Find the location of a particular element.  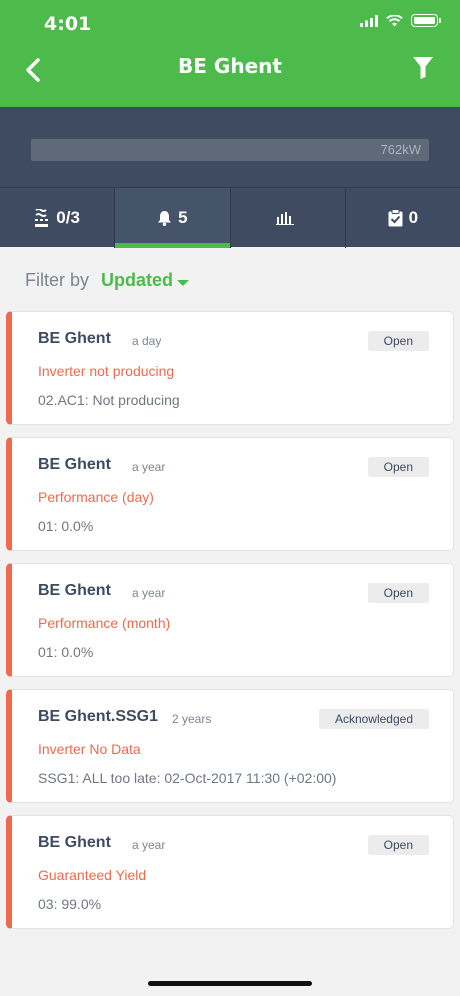

alert-detail: 03: 99.0% is located at coordinates (70, 904).